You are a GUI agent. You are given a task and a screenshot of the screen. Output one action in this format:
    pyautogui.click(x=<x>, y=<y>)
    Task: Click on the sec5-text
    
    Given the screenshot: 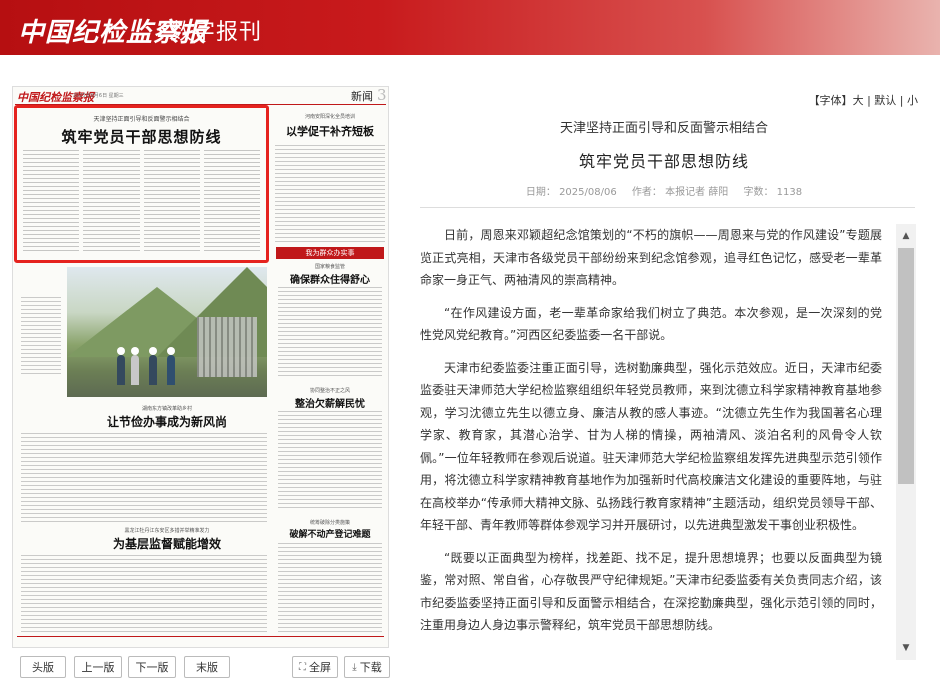 What is the action you would take?
    pyautogui.click(x=330, y=589)
    